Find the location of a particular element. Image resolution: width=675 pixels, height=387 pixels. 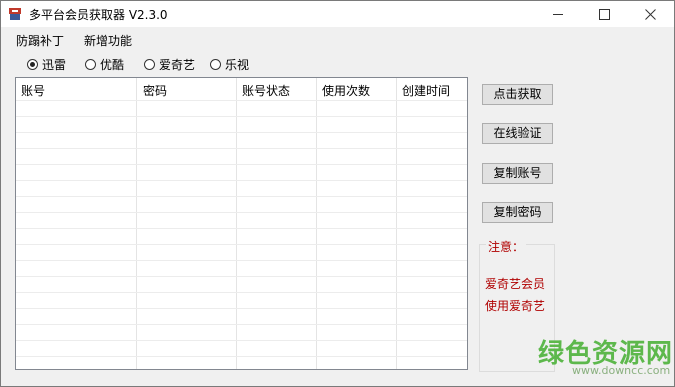

close-button is located at coordinates (650, 14).